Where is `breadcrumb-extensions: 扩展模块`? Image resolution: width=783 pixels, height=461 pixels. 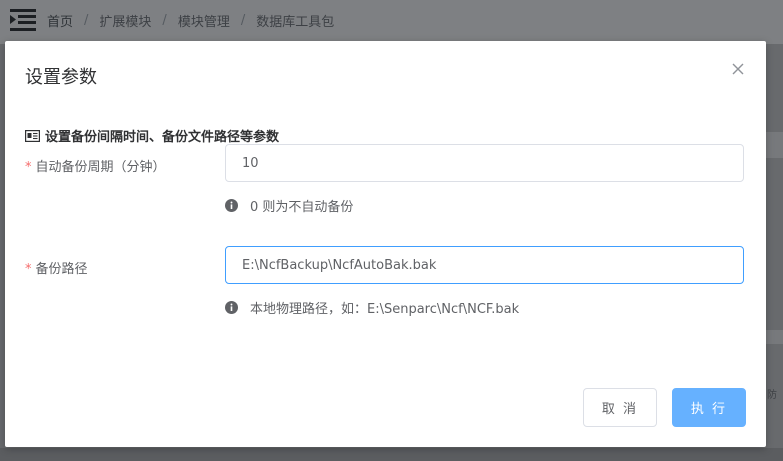
breadcrumb-extensions: 扩展模块 is located at coordinates (125, 20).